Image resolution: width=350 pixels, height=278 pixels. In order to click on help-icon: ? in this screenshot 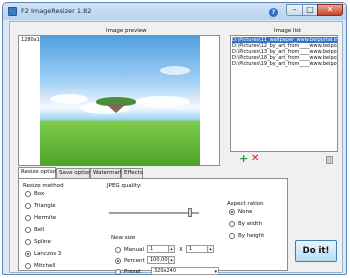, I will do `click(273, 12)`.